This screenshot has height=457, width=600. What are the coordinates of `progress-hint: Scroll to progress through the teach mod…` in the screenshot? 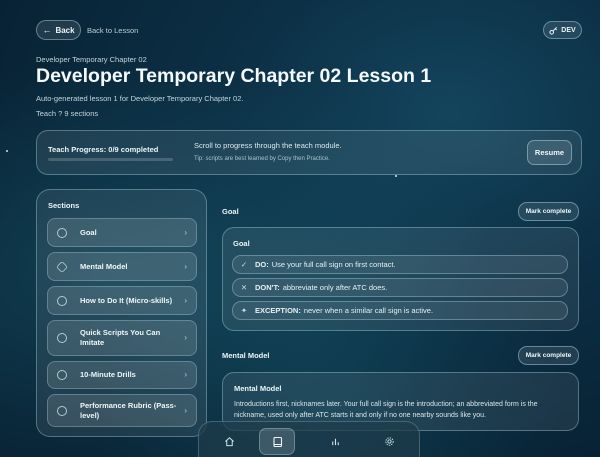 It's located at (268, 145).